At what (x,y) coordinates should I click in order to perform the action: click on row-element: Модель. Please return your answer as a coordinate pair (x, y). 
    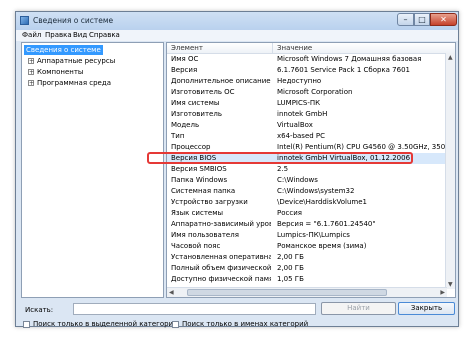
    Looking at the image, I should click on (185, 125).